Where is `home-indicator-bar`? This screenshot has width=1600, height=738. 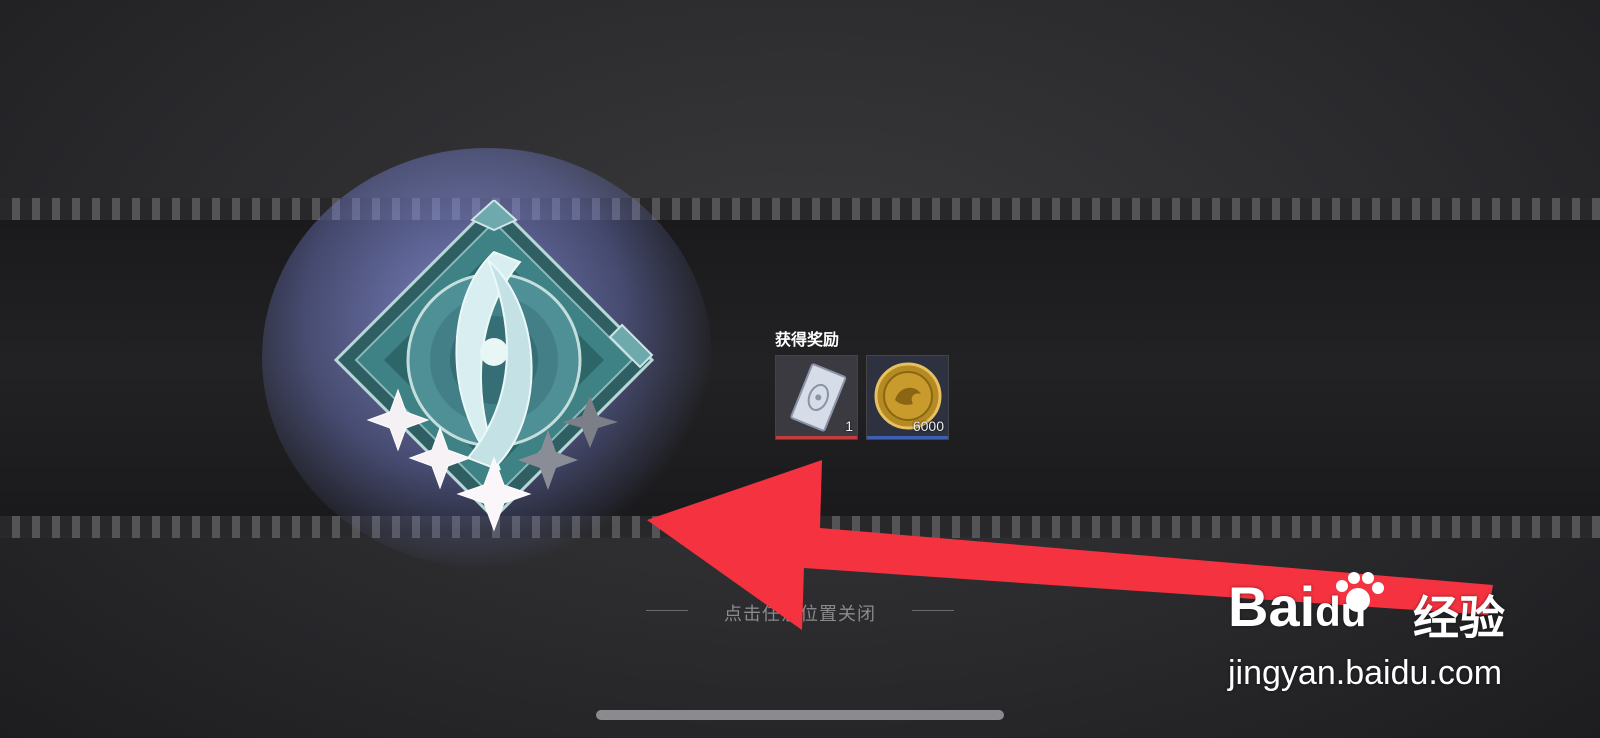
home-indicator-bar is located at coordinates (800, 715).